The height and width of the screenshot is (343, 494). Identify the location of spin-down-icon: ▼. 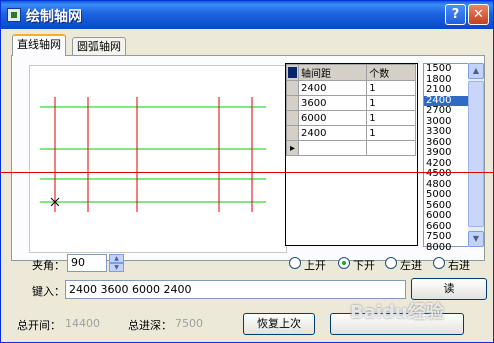
(116, 267).